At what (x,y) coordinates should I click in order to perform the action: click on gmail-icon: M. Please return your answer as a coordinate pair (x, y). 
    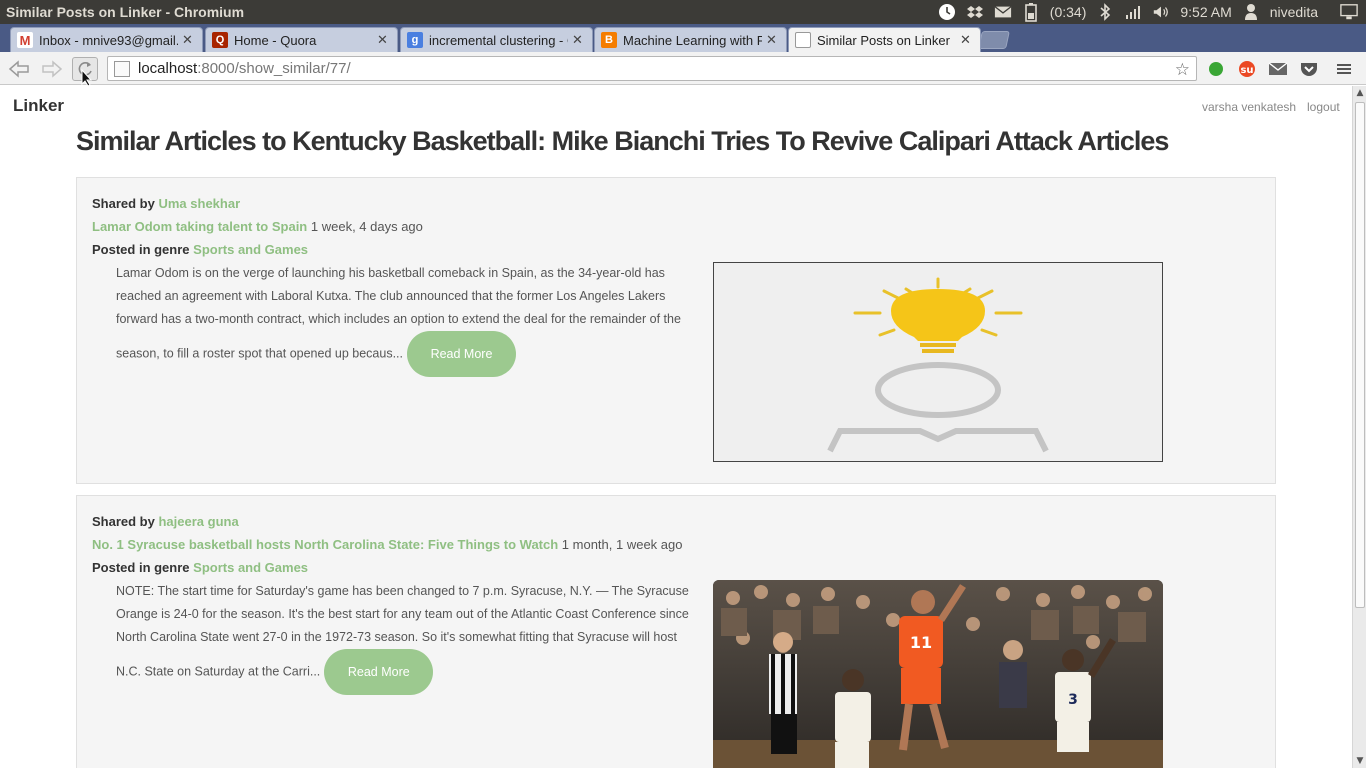
    Looking at the image, I should click on (25, 40).